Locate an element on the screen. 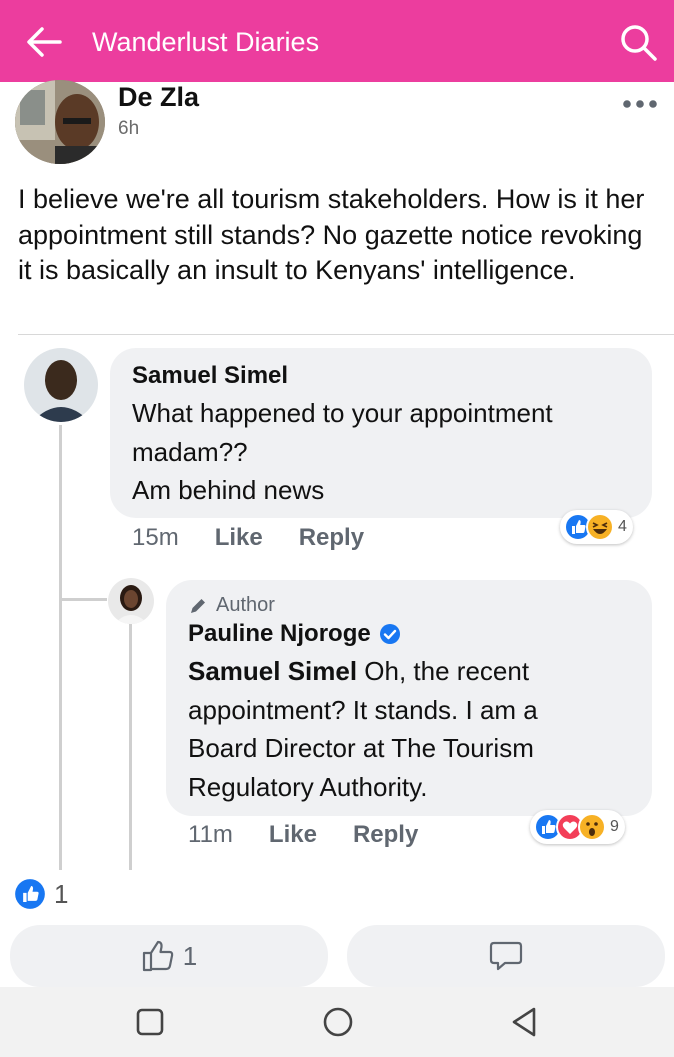  comment-icon is located at coordinates (506, 956).